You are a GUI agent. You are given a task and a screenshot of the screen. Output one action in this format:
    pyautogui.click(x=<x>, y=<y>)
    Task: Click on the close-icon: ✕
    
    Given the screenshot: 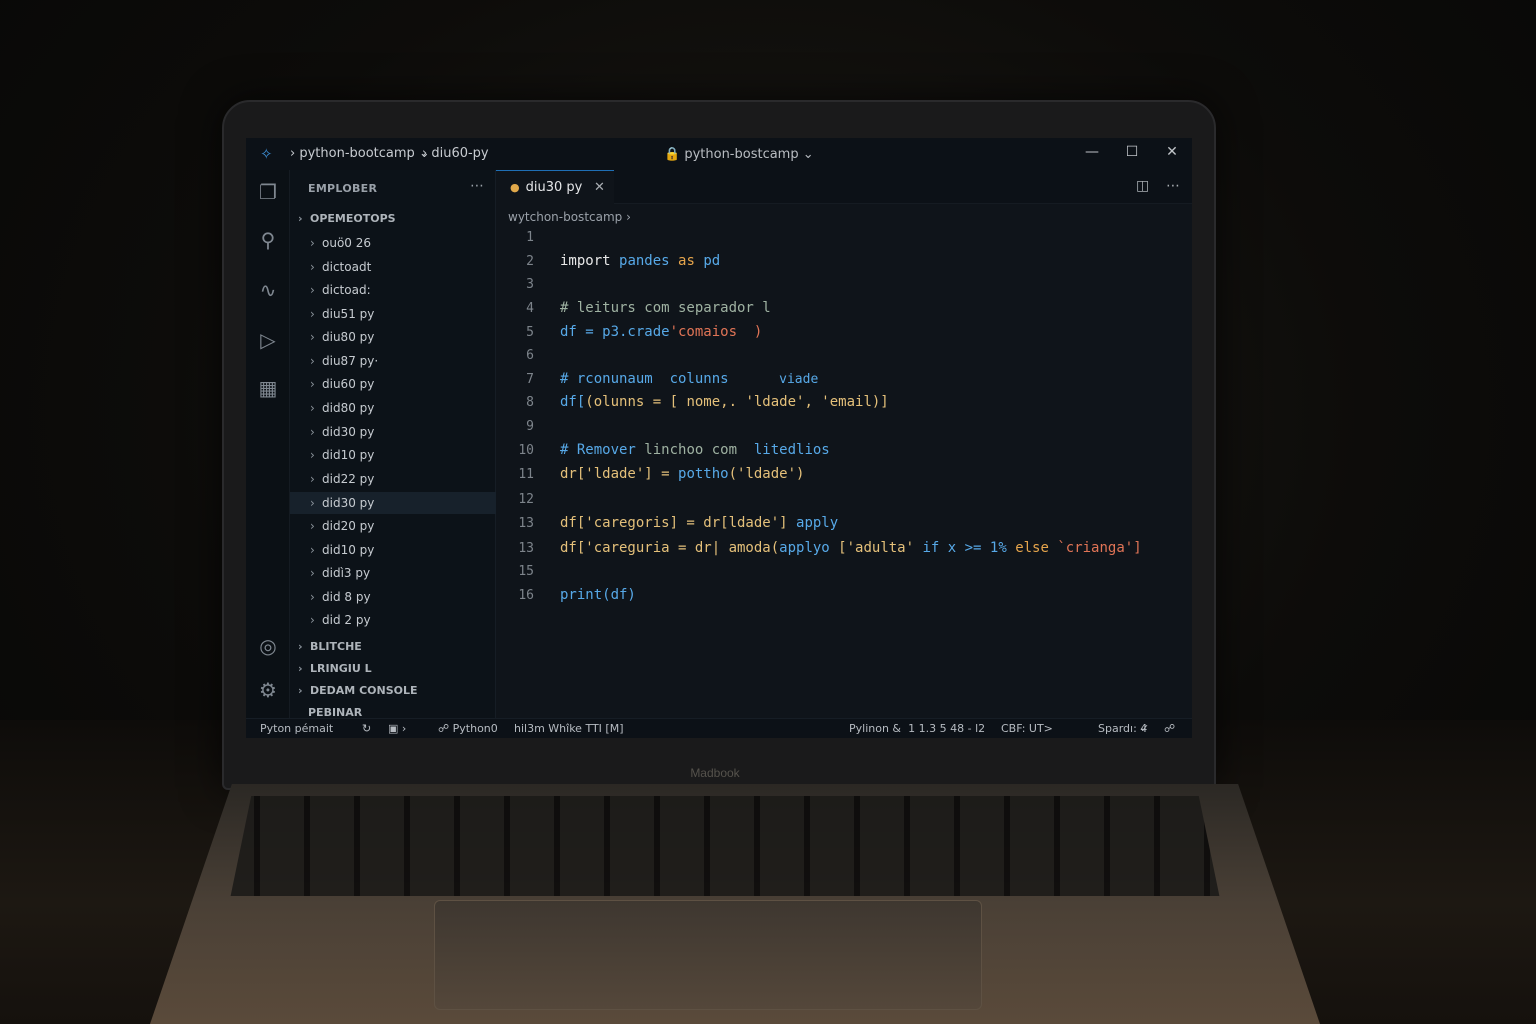 What is the action you would take?
    pyautogui.click(x=1172, y=154)
    